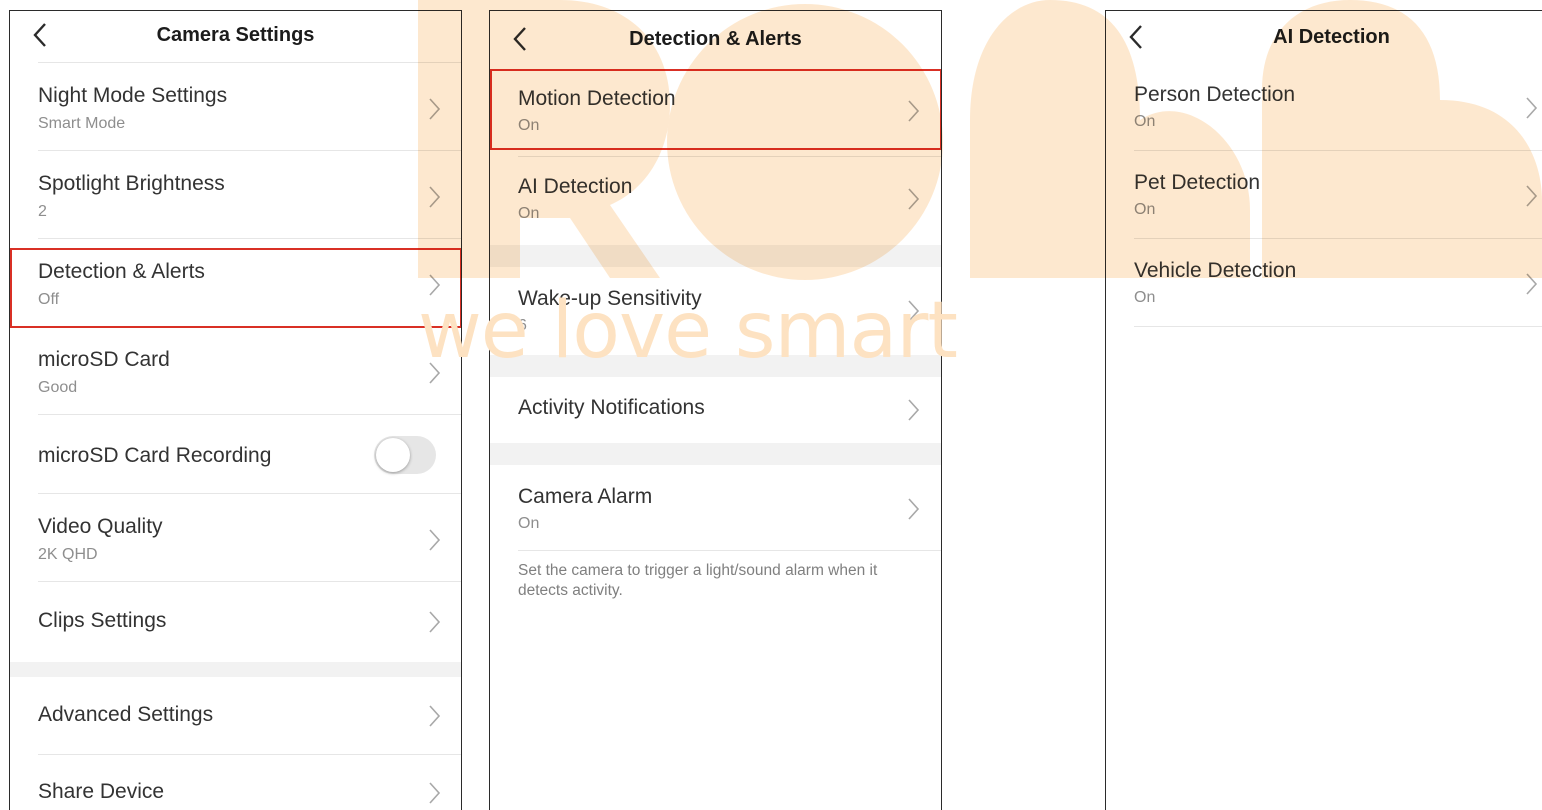  What do you see at coordinates (1215, 270) in the screenshot?
I see `row-label: Vehicle Detection` at bounding box center [1215, 270].